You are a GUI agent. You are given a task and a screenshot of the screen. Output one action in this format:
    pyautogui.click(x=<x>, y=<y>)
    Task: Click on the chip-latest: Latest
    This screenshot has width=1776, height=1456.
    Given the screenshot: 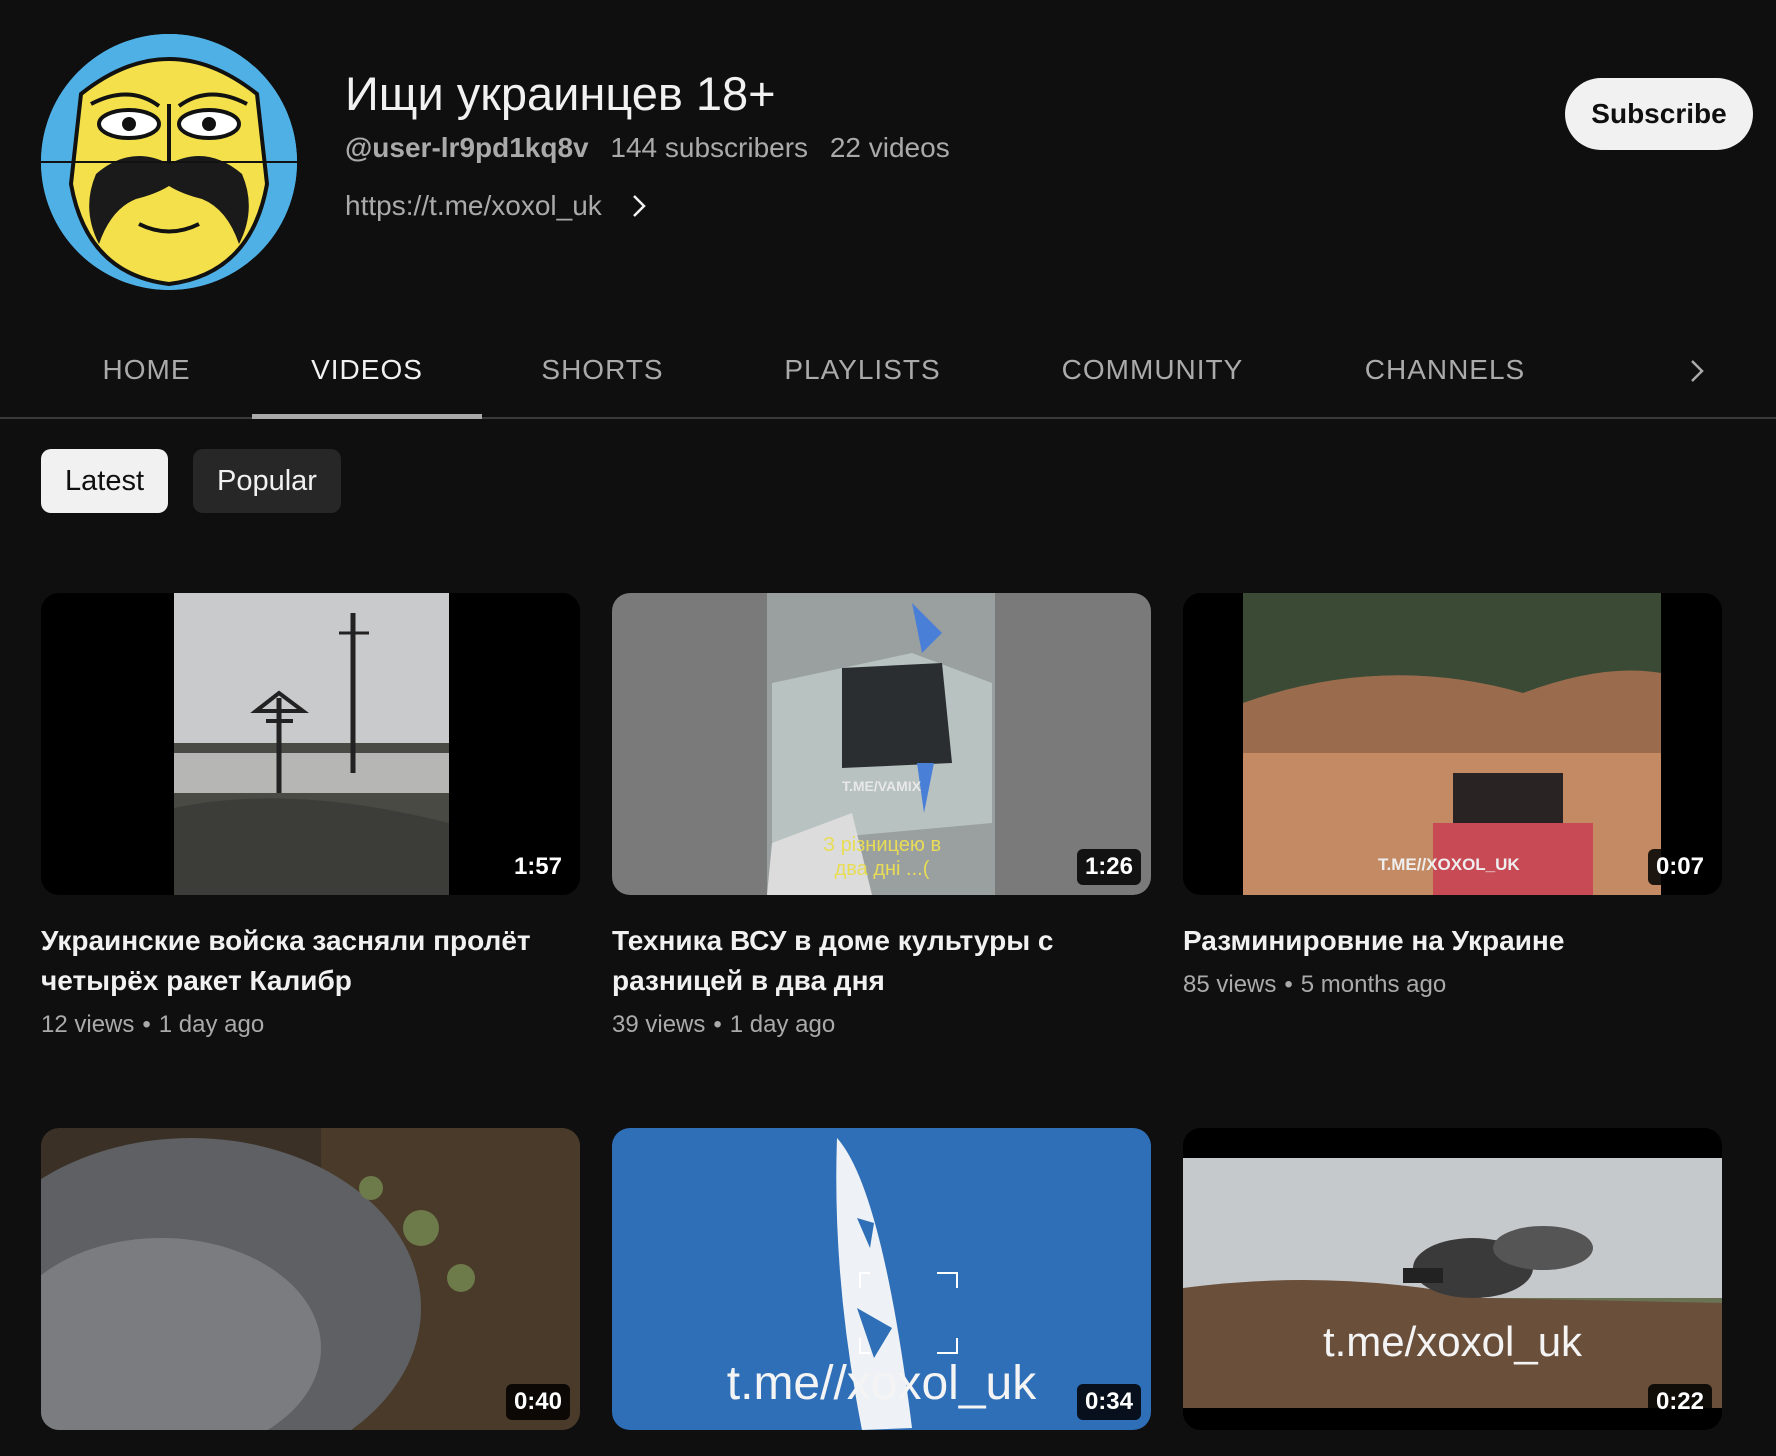 What is the action you would take?
    pyautogui.click(x=104, y=481)
    